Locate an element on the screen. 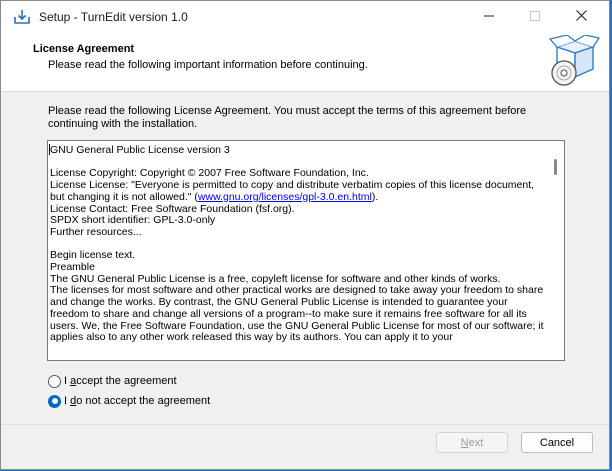 This screenshot has height=471, width=612. maximize-icon is located at coordinates (535, 17).